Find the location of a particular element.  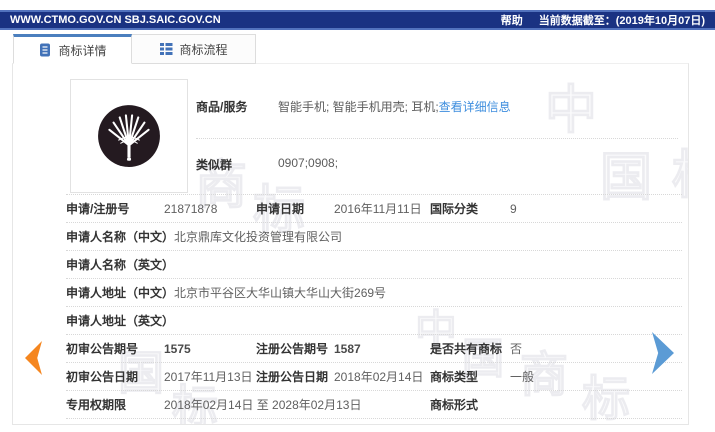

goods-label: 商品/服务 is located at coordinates (222, 107).